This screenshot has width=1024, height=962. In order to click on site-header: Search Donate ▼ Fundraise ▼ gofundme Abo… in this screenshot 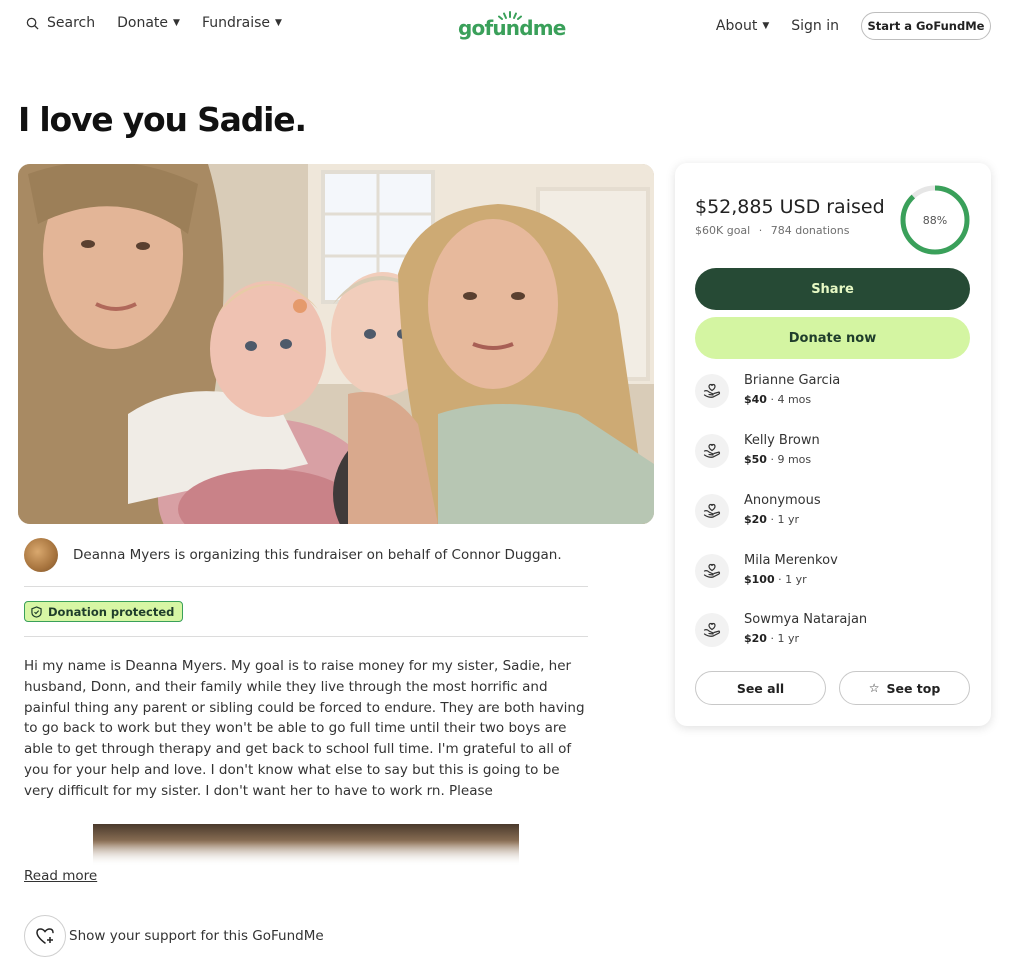, I will do `click(512, 25)`.